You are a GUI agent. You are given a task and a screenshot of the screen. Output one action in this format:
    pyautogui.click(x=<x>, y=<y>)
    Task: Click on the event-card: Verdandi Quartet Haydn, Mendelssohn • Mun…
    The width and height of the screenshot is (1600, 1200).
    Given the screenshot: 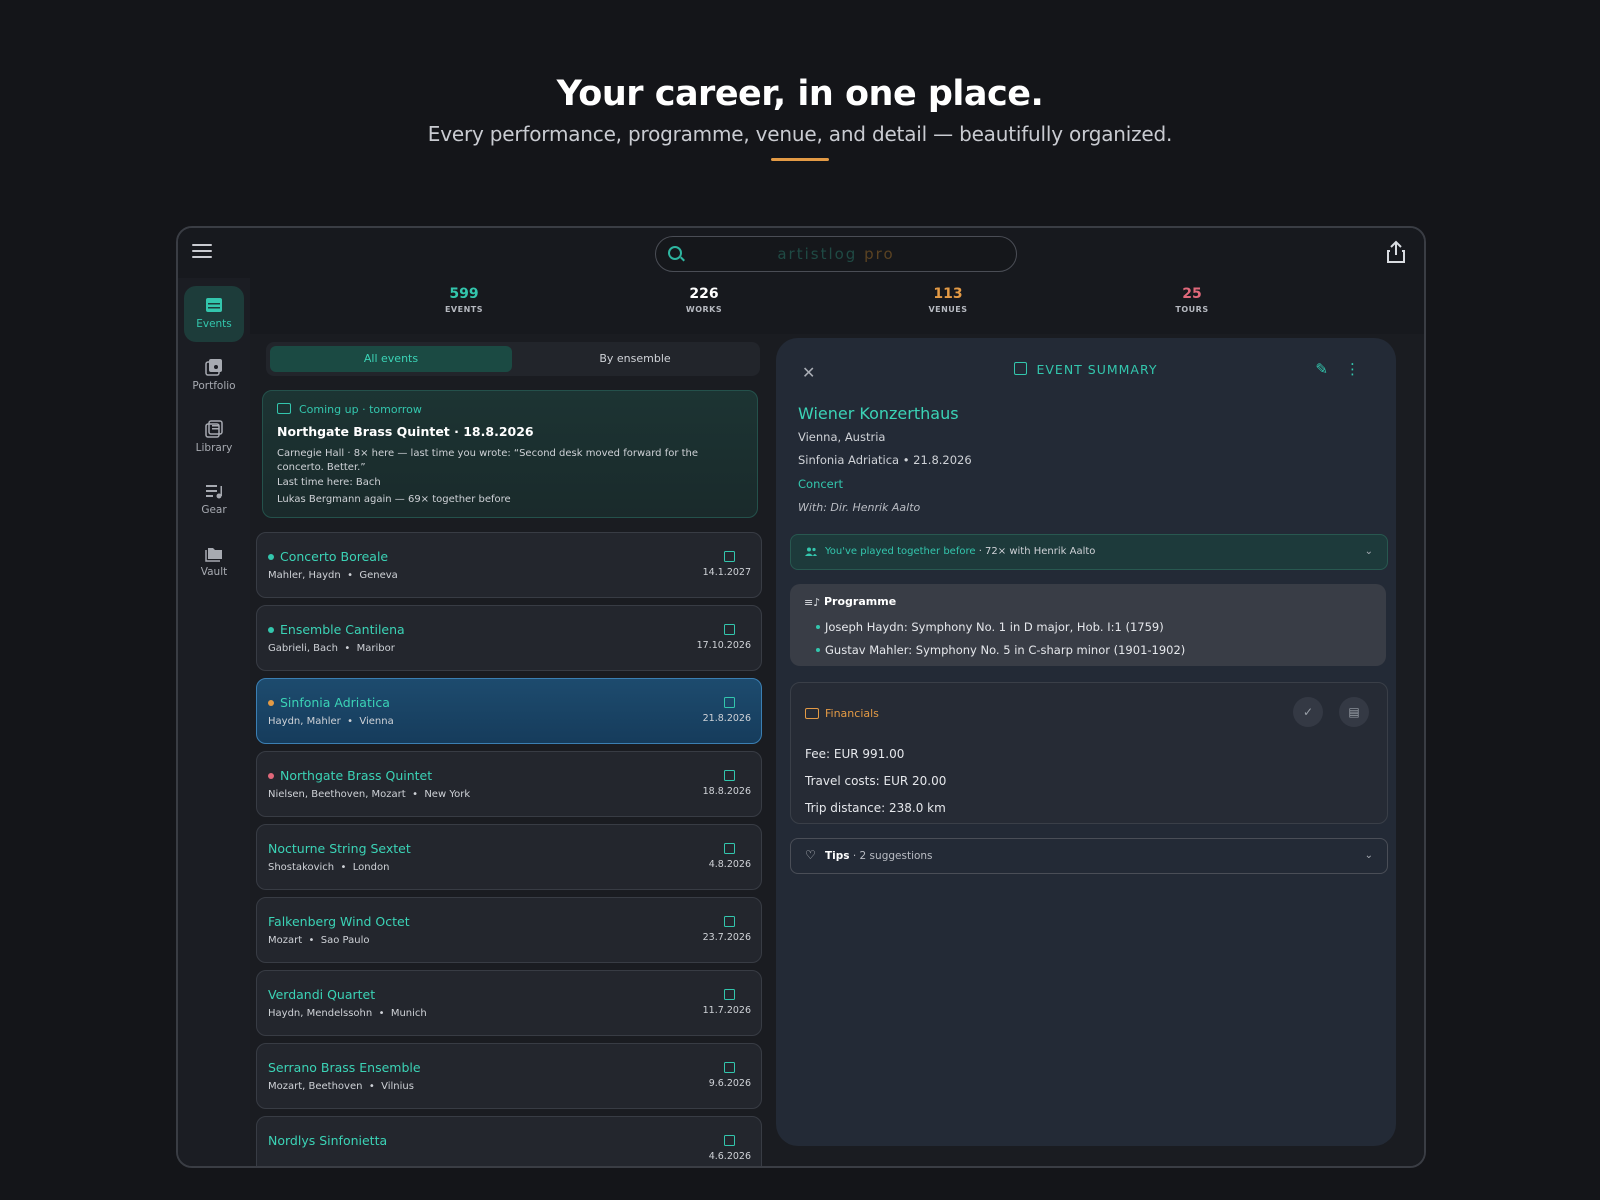 What is the action you would take?
    pyautogui.click(x=509, y=1003)
    